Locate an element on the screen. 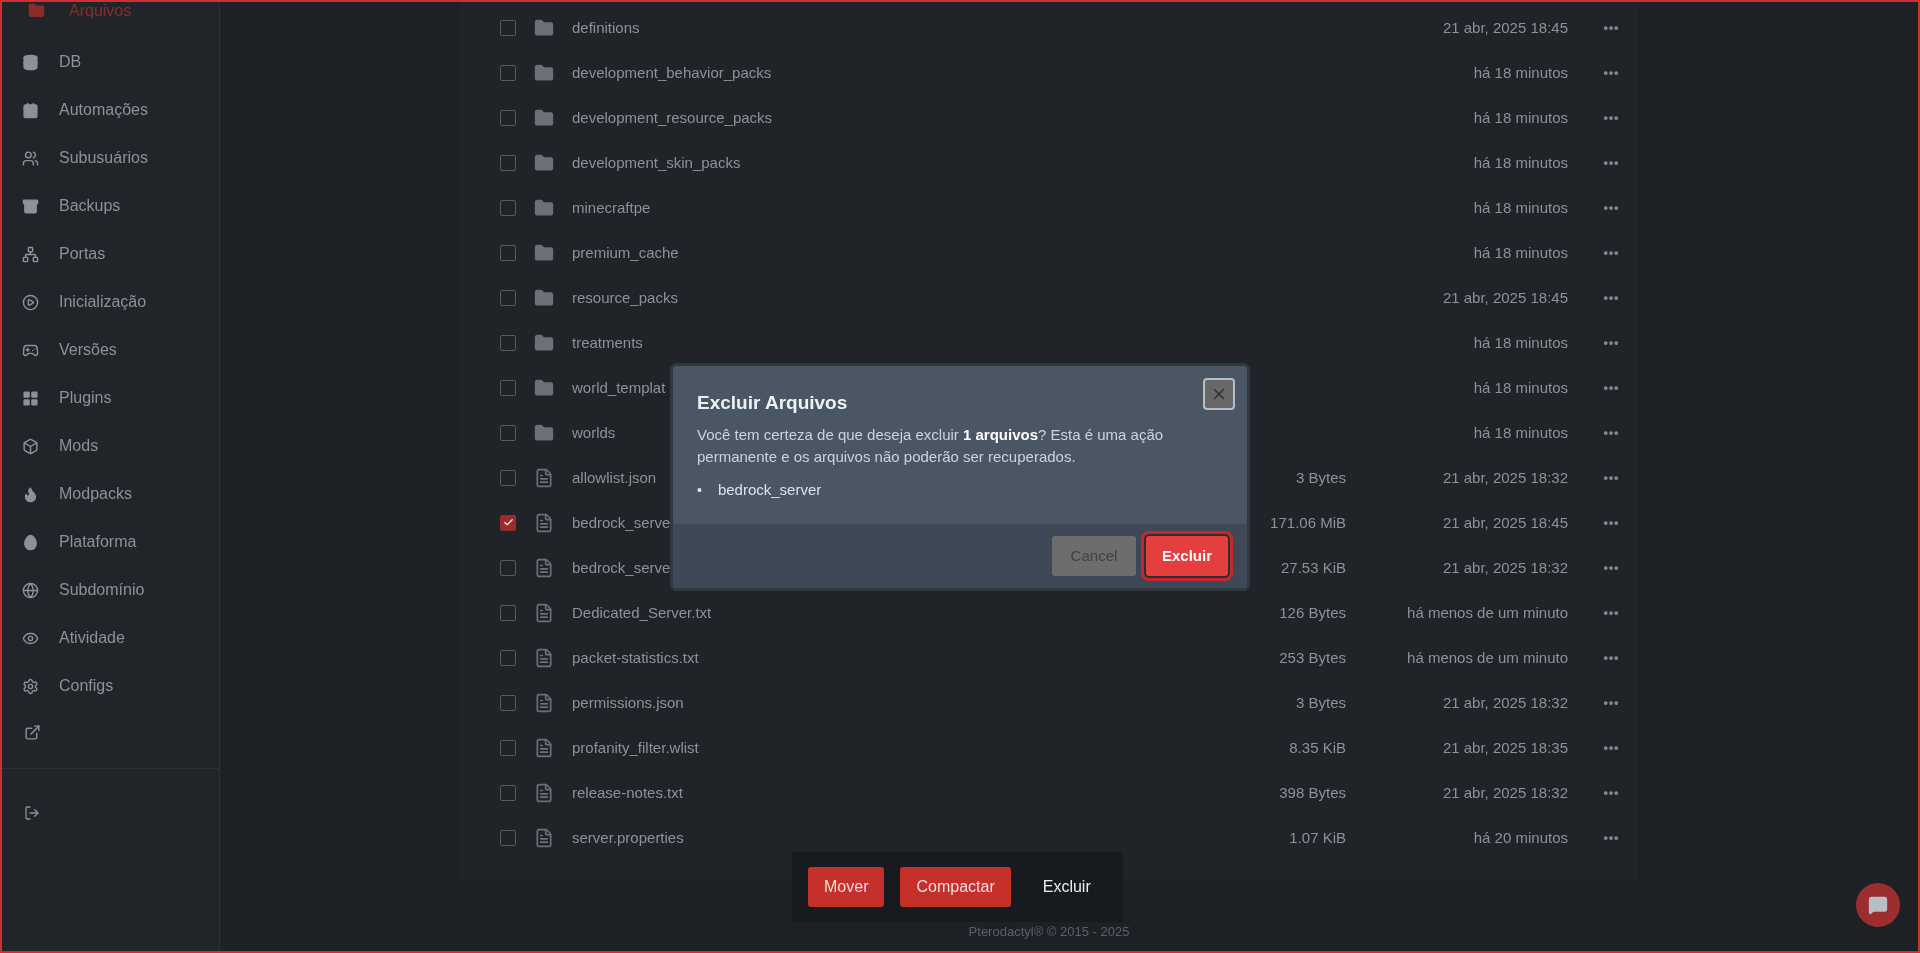 The height and width of the screenshot is (953, 1920). file-name: profanity_filter.wlist is located at coordinates (891, 747).